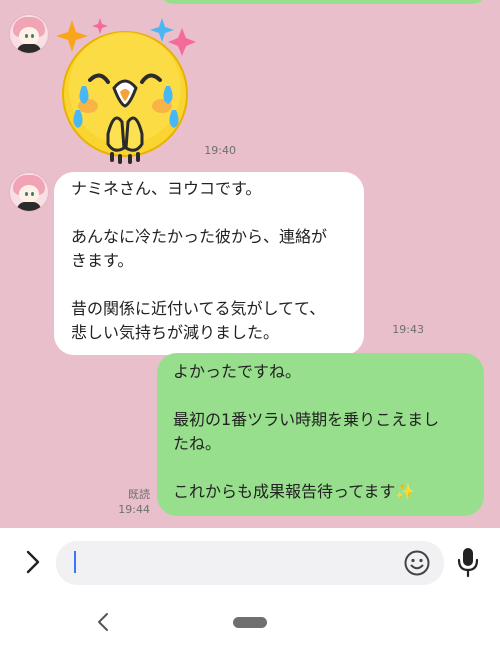 This screenshot has height=650, width=500. Describe the element at coordinates (468, 562) in the screenshot. I see `microphone-icon` at that location.